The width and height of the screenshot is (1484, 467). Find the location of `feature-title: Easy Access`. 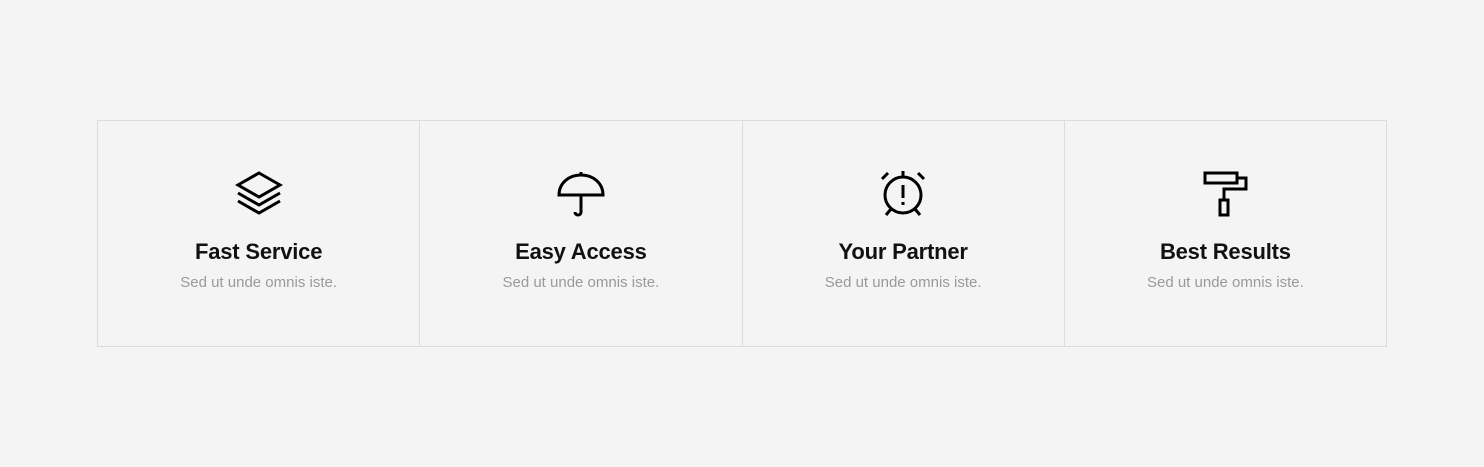

feature-title: Easy Access is located at coordinates (581, 251).